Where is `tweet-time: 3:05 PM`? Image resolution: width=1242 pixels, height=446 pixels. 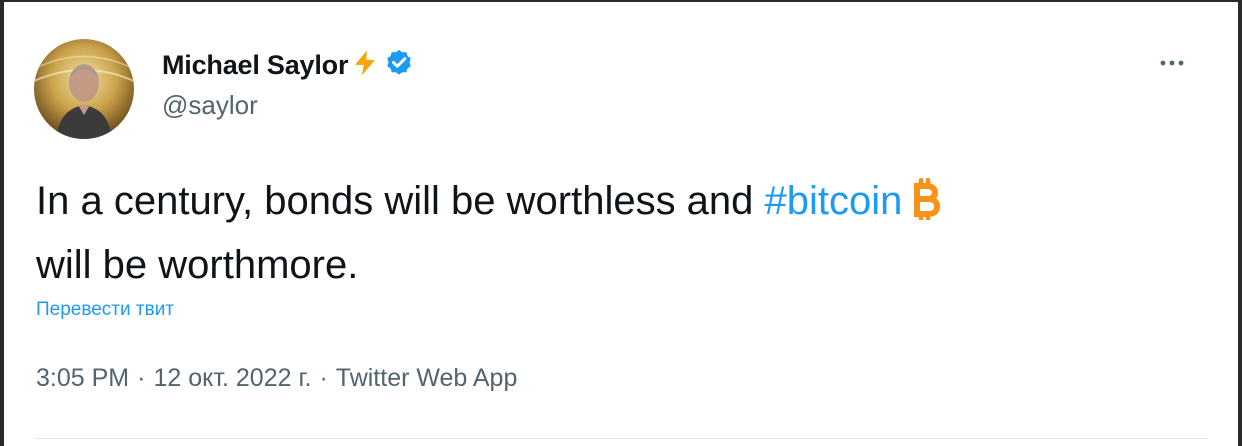 tweet-time: 3:05 PM is located at coordinates (82, 378).